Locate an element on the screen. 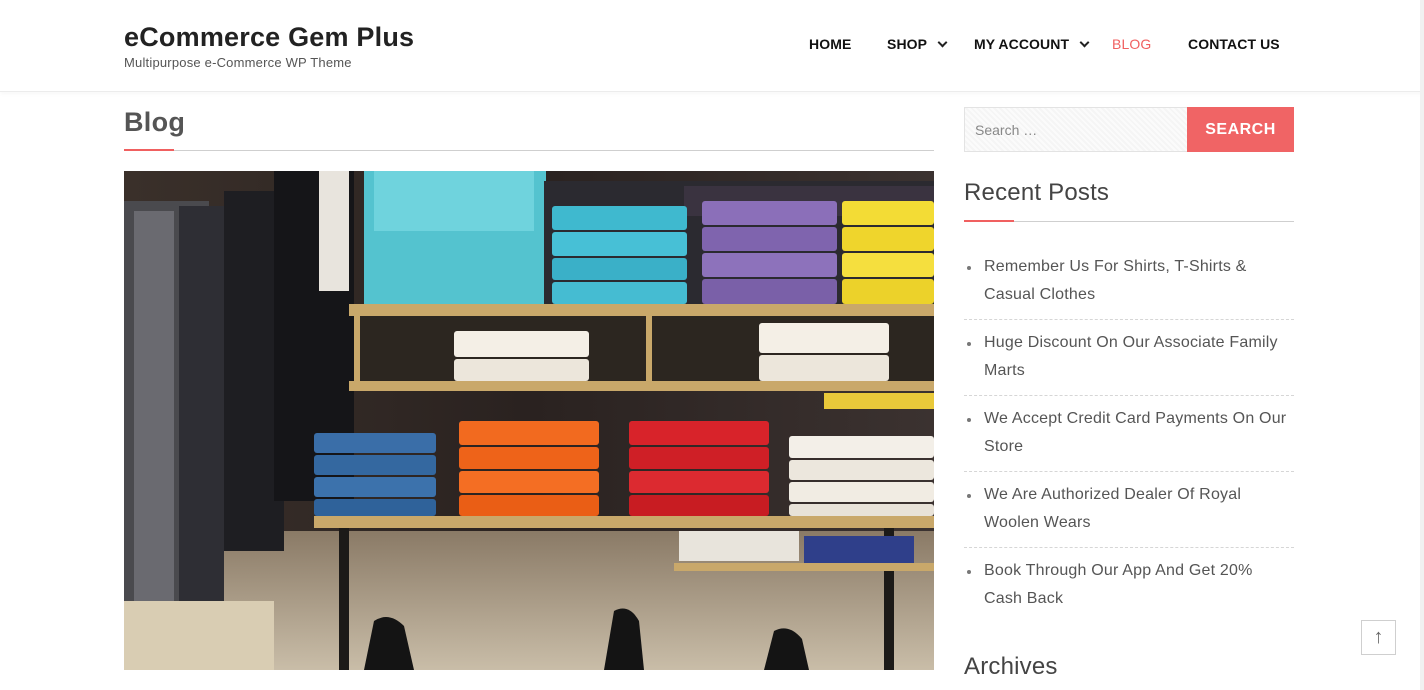  site-title: eCommerce Gem Plus is located at coordinates (269, 37).